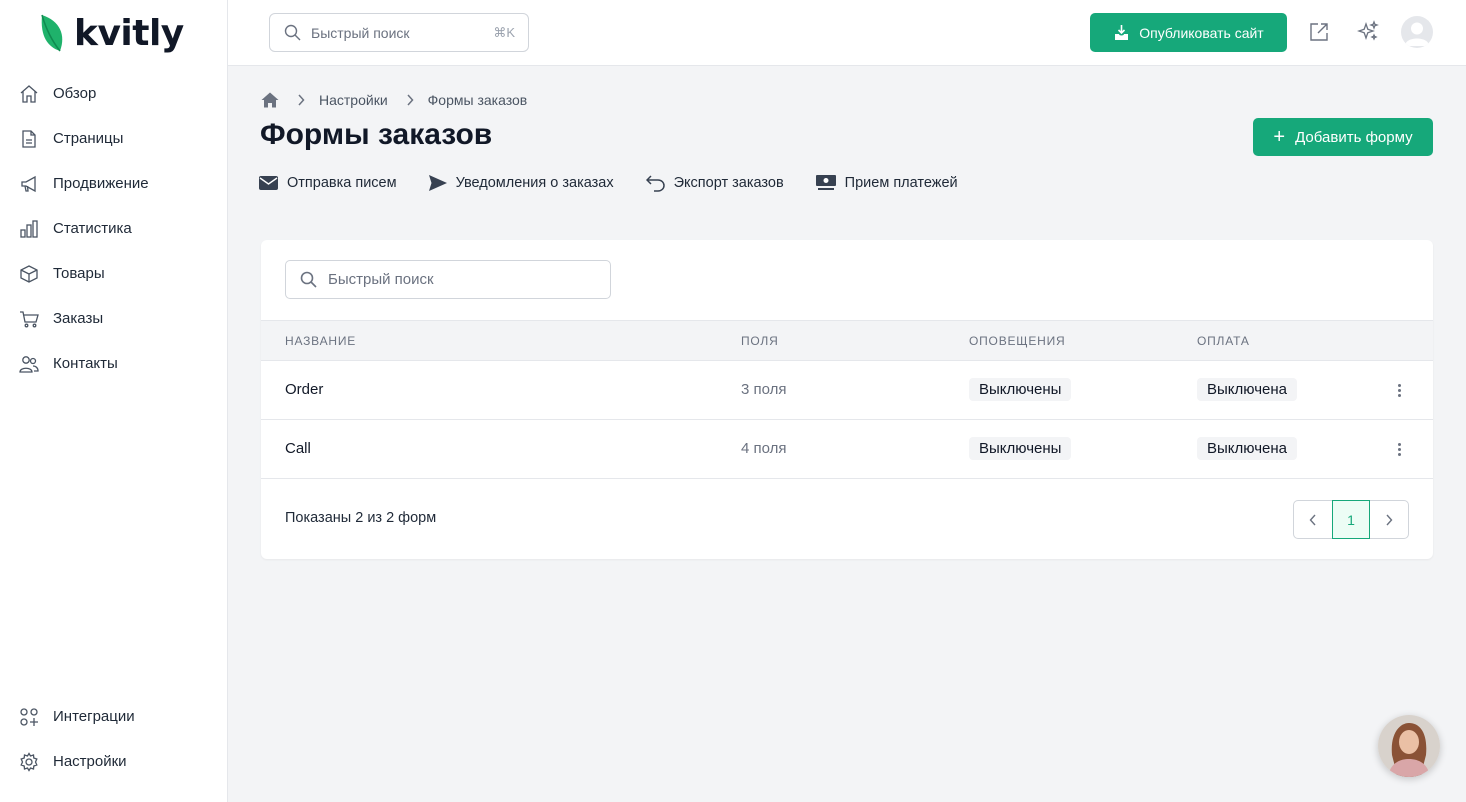  I want to click on subnav-order-export: Экспорт заказов, so click(714, 183).